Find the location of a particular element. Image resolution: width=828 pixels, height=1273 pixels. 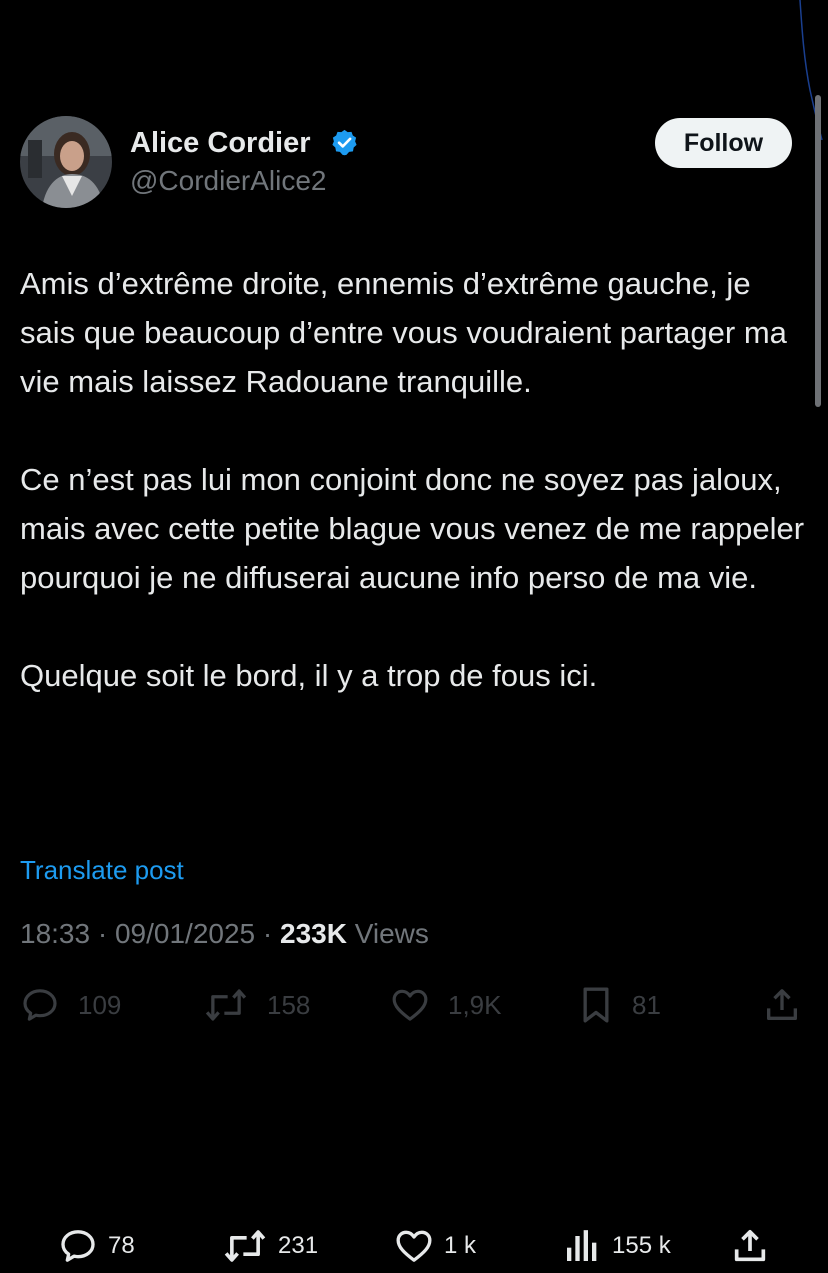

like-button: 1,9K is located at coordinates (446, 1005).